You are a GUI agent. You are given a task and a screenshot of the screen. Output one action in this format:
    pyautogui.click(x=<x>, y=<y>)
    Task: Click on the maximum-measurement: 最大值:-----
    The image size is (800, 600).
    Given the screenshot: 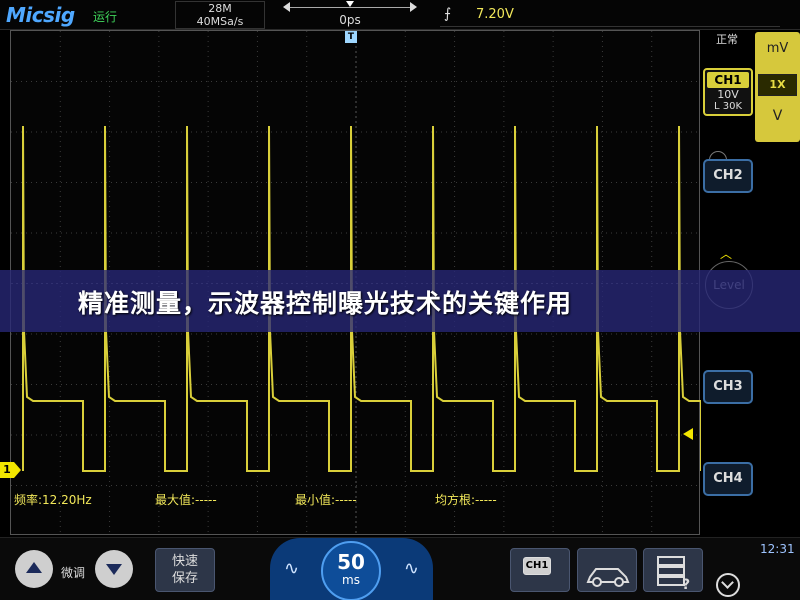 What is the action you would take?
    pyautogui.click(x=186, y=499)
    